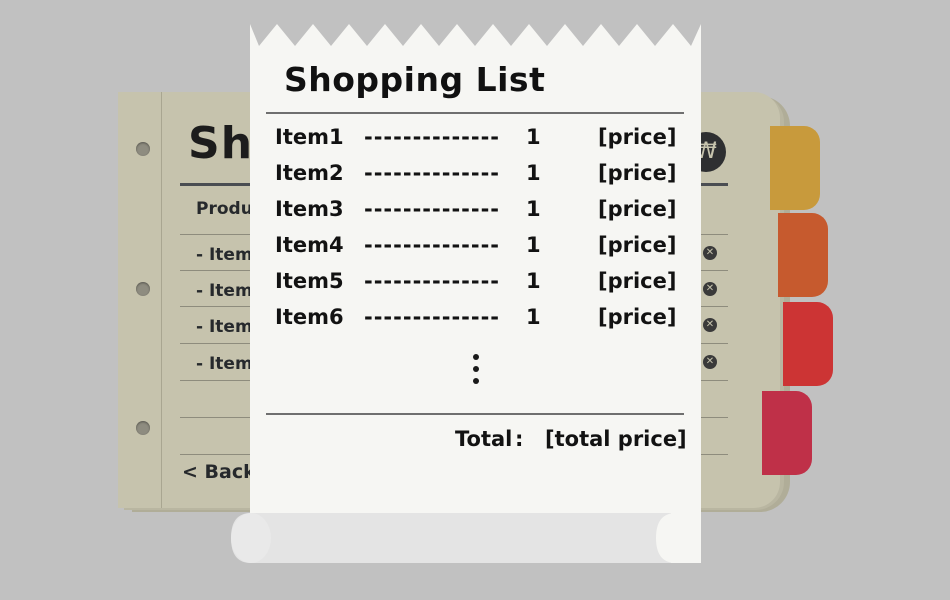 The width and height of the screenshot is (950, 600). I want to click on receipt-row: Item2 -------------- 1 [price], so click(475, 176).